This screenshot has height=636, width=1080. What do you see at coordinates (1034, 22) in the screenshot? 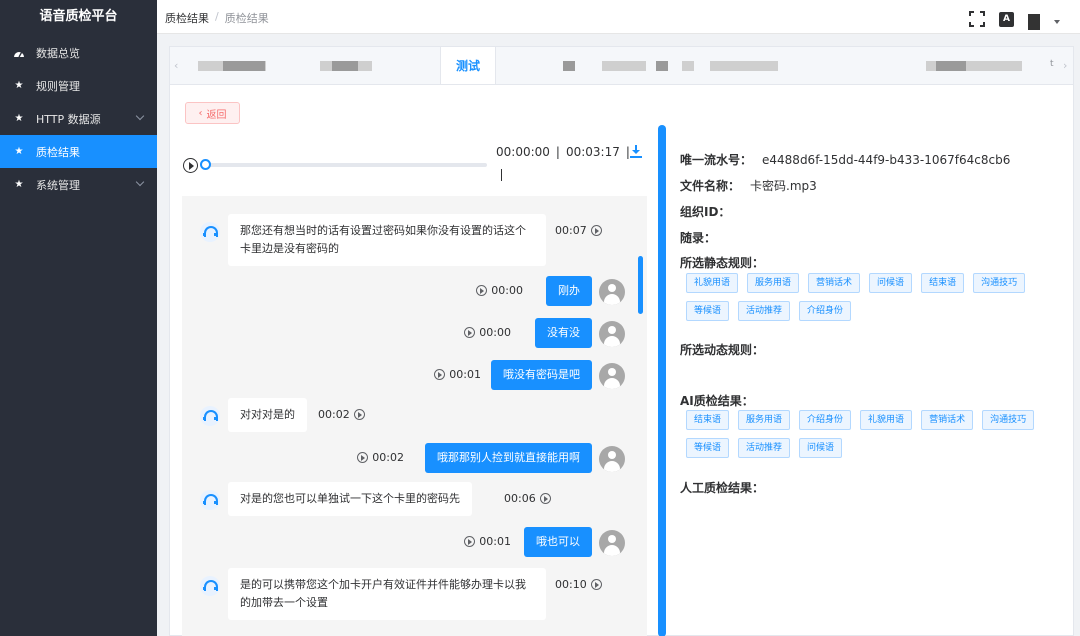
I see `avatar` at bounding box center [1034, 22].